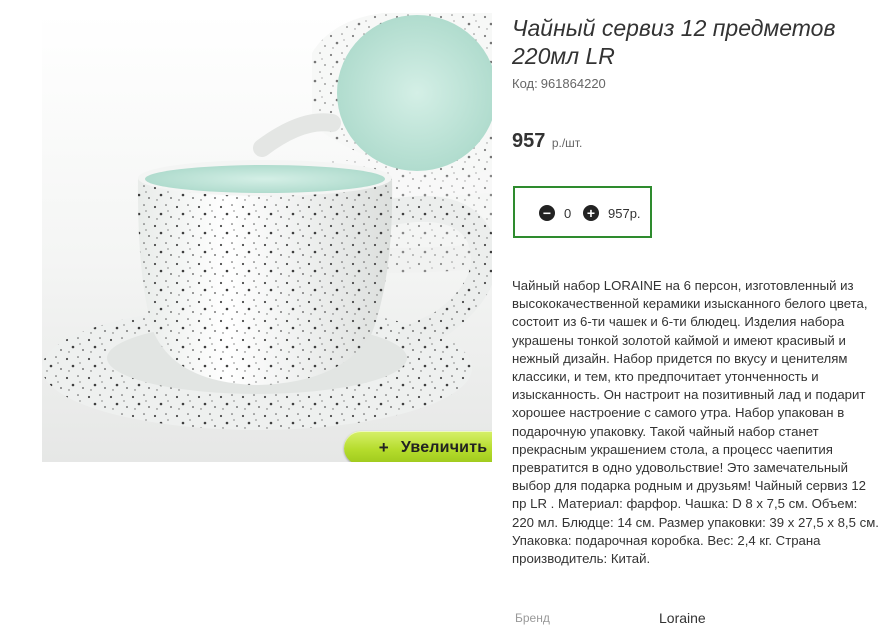  I want to click on plus-icon: +, so click(591, 213).